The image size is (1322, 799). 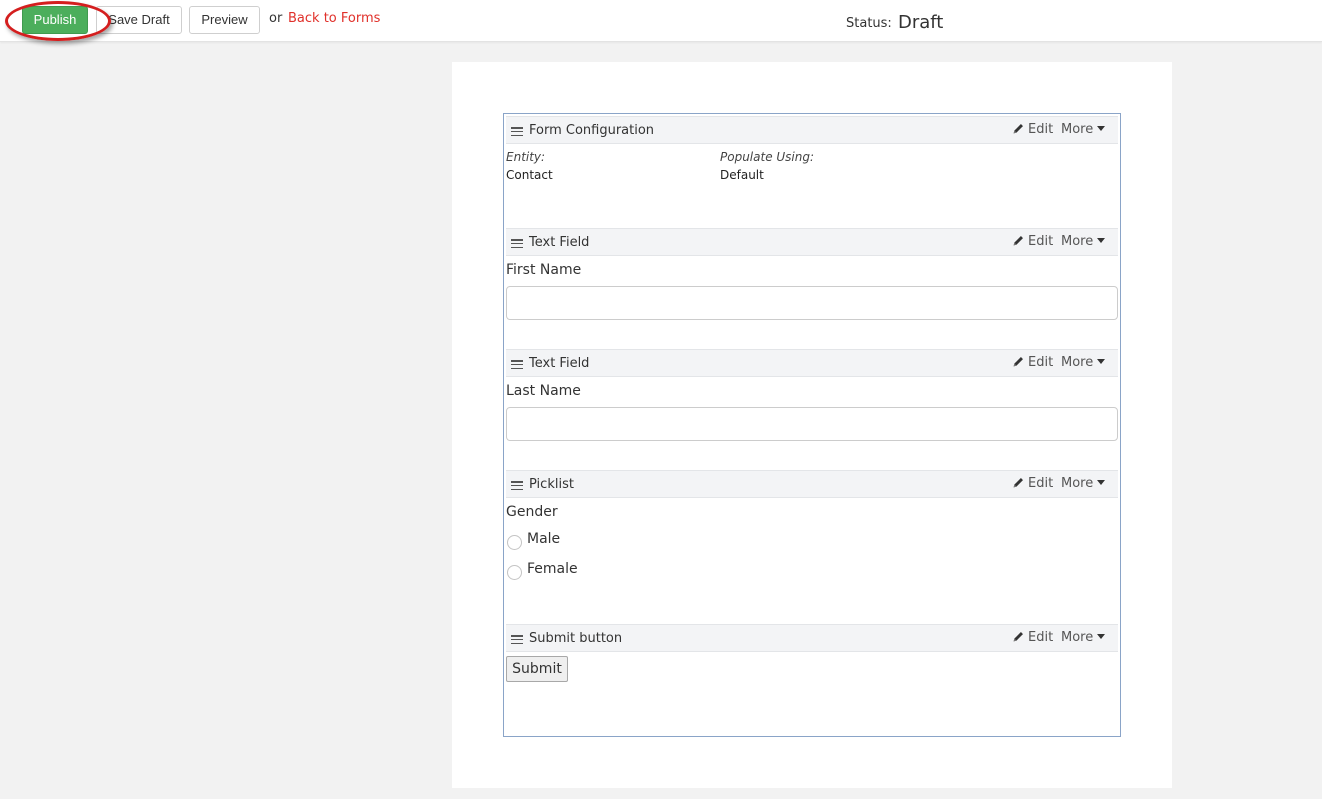 What do you see at coordinates (869, 23) in the screenshot?
I see `status-label: Status:` at bounding box center [869, 23].